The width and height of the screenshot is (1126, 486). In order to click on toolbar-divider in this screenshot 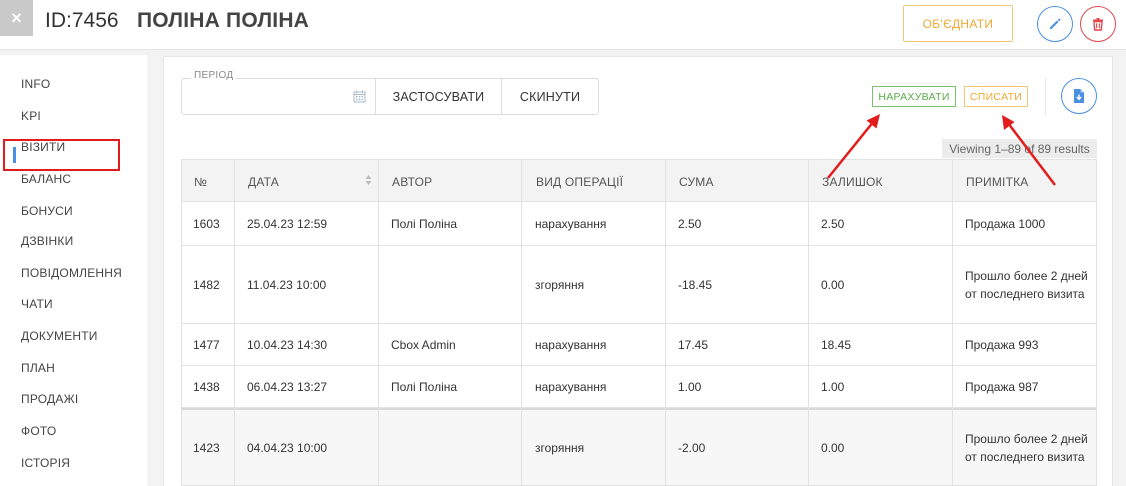, I will do `click(1045, 96)`.